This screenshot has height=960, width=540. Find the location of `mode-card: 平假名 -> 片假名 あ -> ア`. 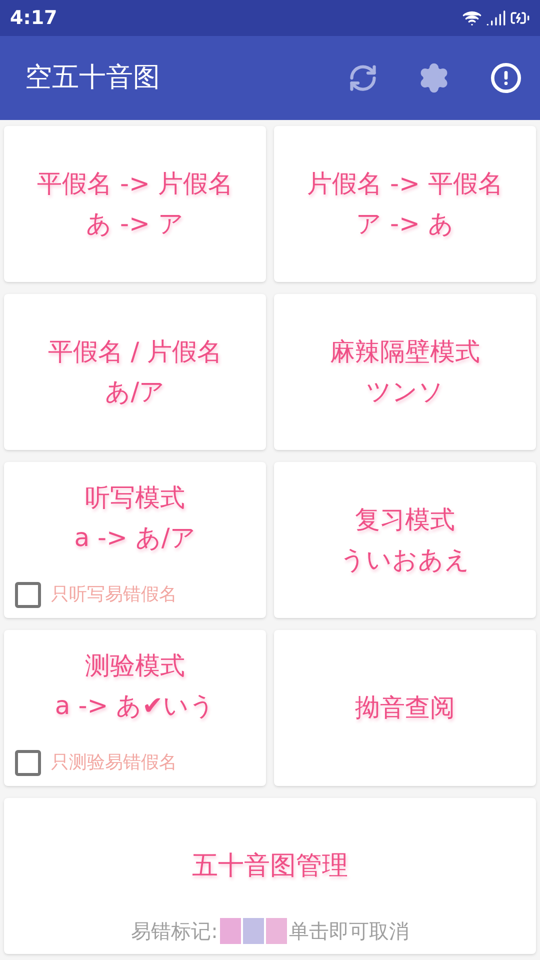

mode-card: 平假名 -> 片假名 あ -> ア is located at coordinates (135, 204).